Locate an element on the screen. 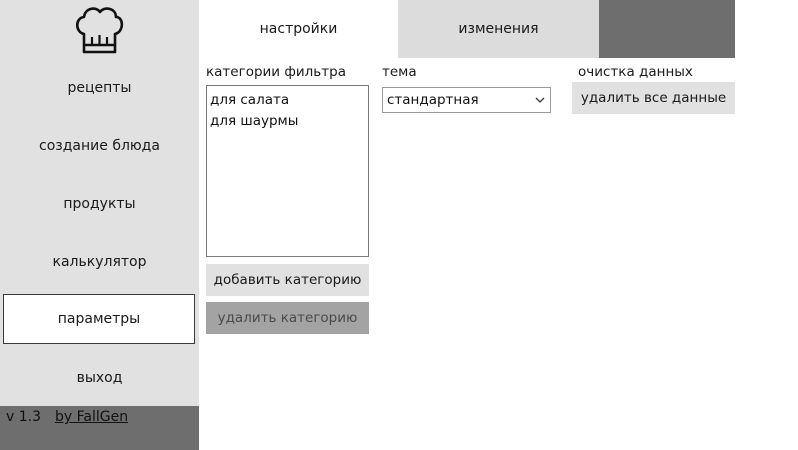 Image resolution: width=798 pixels, height=450 pixels. add-category-button: добавить категорию is located at coordinates (287, 280).